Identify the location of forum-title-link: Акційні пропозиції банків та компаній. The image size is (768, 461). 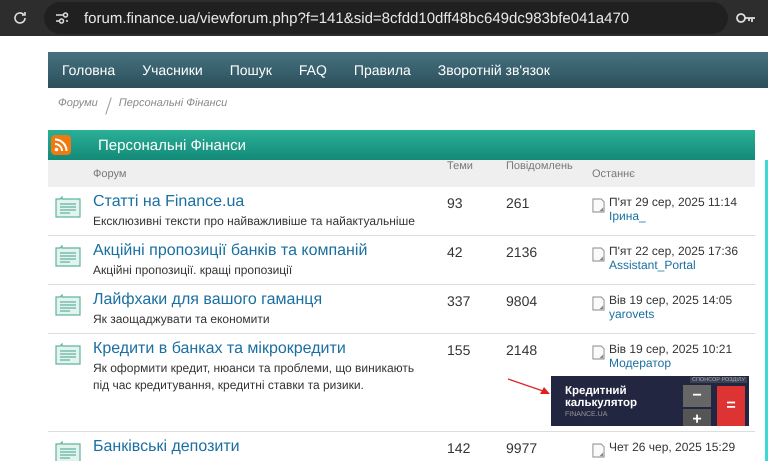
(263, 251).